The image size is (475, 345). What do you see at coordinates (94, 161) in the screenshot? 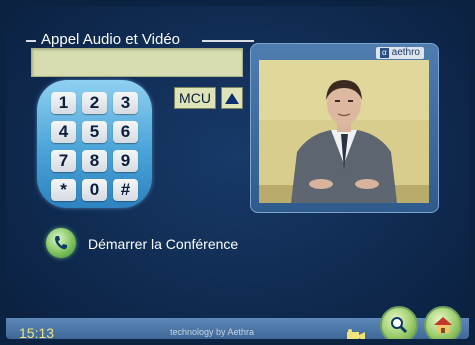
I see `key-8: 8` at bounding box center [94, 161].